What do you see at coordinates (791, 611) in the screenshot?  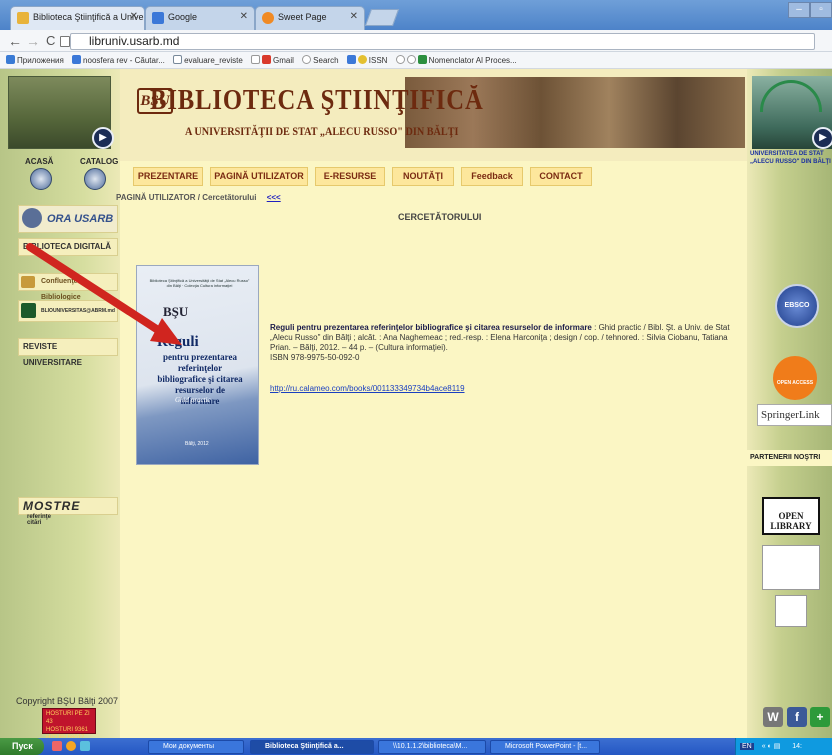 I see `camera-nationala-badge` at bounding box center [791, 611].